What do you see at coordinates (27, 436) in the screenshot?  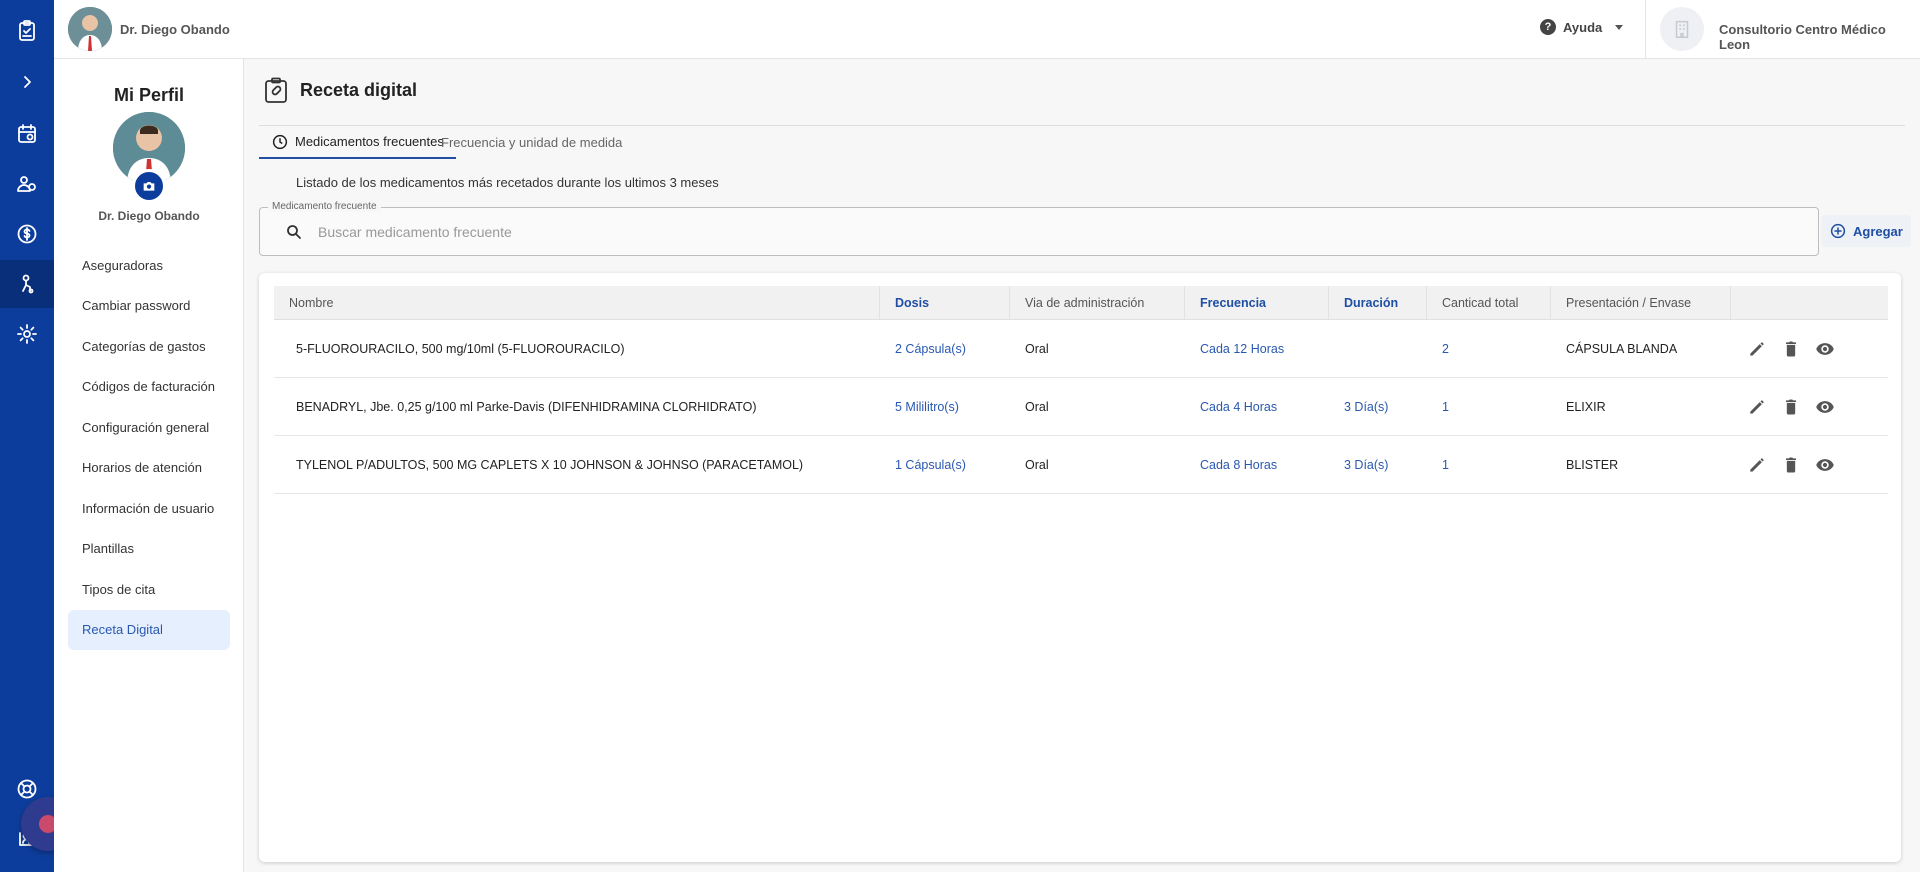 I see `nav-rail` at bounding box center [27, 436].